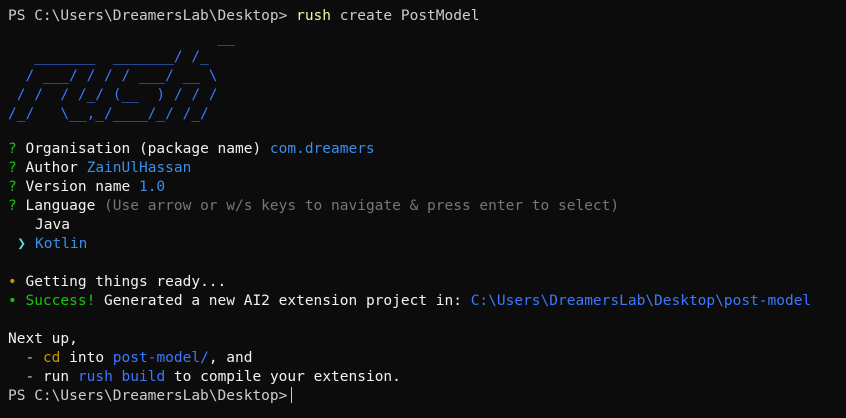 The height and width of the screenshot is (418, 846). What do you see at coordinates (322, 149) in the screenshot?
I see `question-answer: com.dreamers` at bounding box center [322, 149].